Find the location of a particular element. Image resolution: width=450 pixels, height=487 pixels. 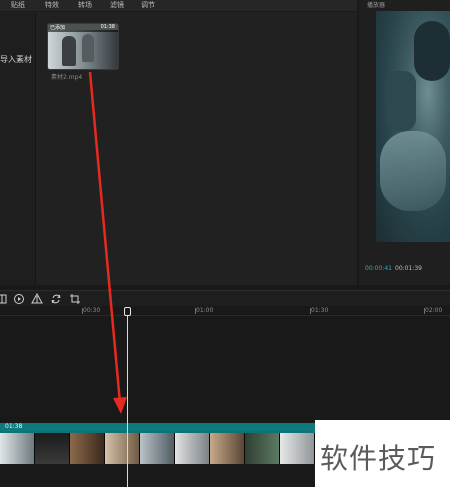

media-sidebar: 导入素材 is located at coordinates (18, 149).